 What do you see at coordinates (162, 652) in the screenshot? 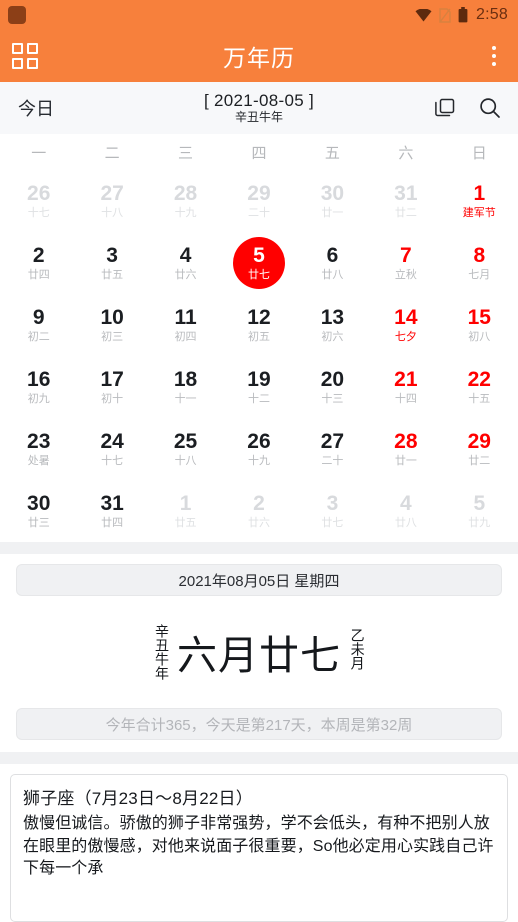
I see `lunar-year-vertical: 辛丑牛年` at bounding box center [162, 652].